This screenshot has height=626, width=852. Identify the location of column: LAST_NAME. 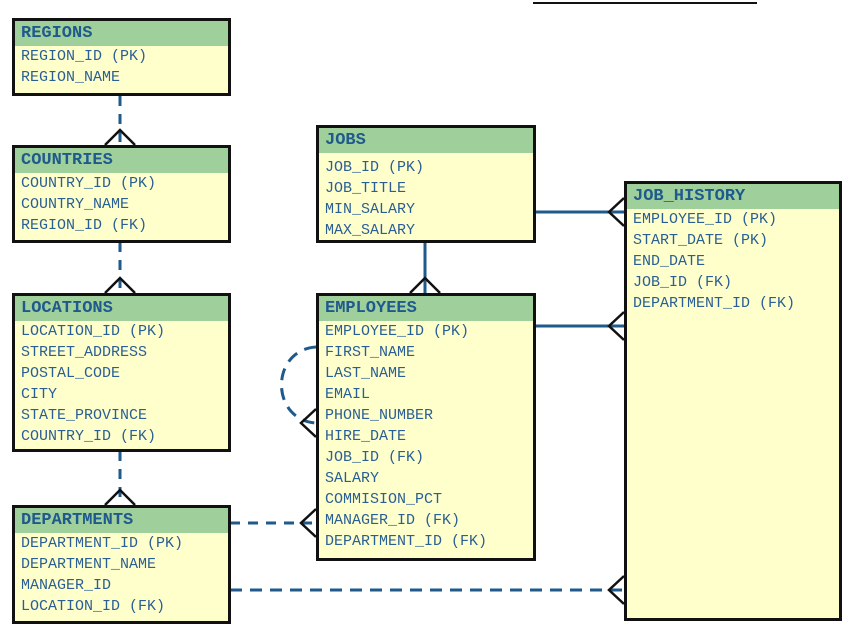
(366, 373).